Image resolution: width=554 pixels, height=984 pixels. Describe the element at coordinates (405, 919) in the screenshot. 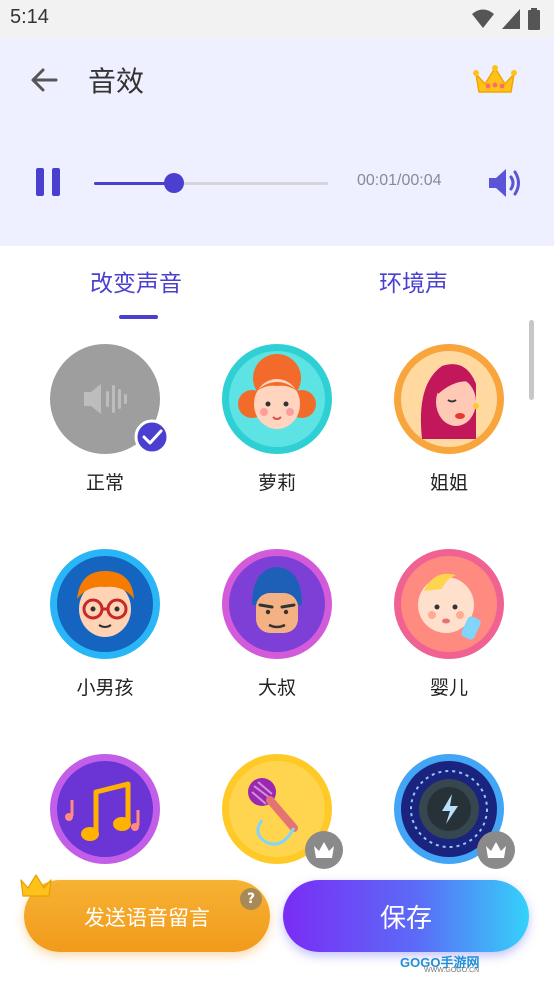

I see `save-label: 保存` at that location.